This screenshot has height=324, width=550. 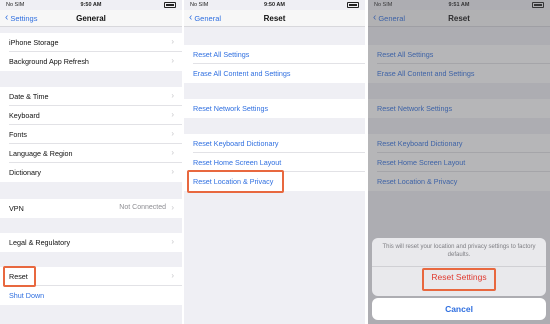 What do you see at coordinates (221, 54) in the screenshot?
I see `list-item-label: Reset All Settings` at bounding box center [221, 54].